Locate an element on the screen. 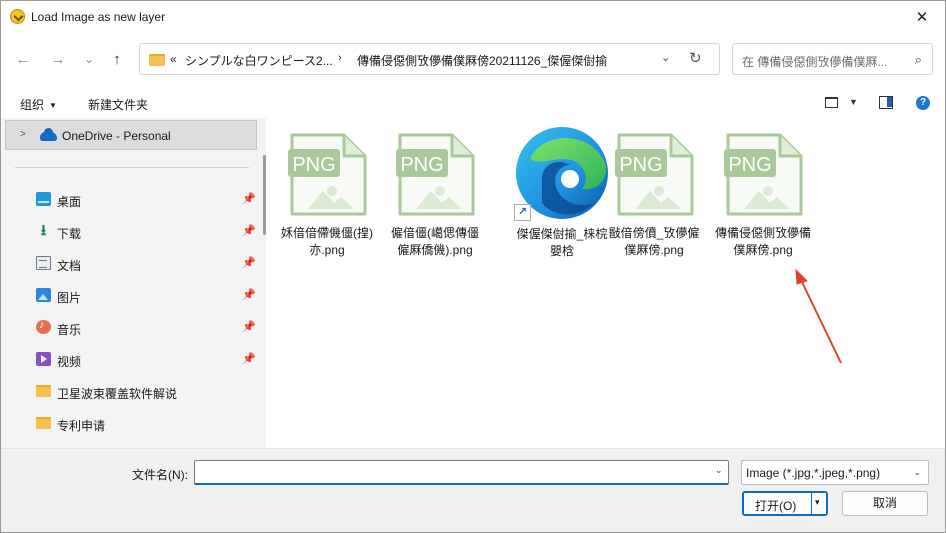 The height and width of the screenshot is (533, 946). sidebar-item-label: 音乐 is located at coordinates (69, 330).